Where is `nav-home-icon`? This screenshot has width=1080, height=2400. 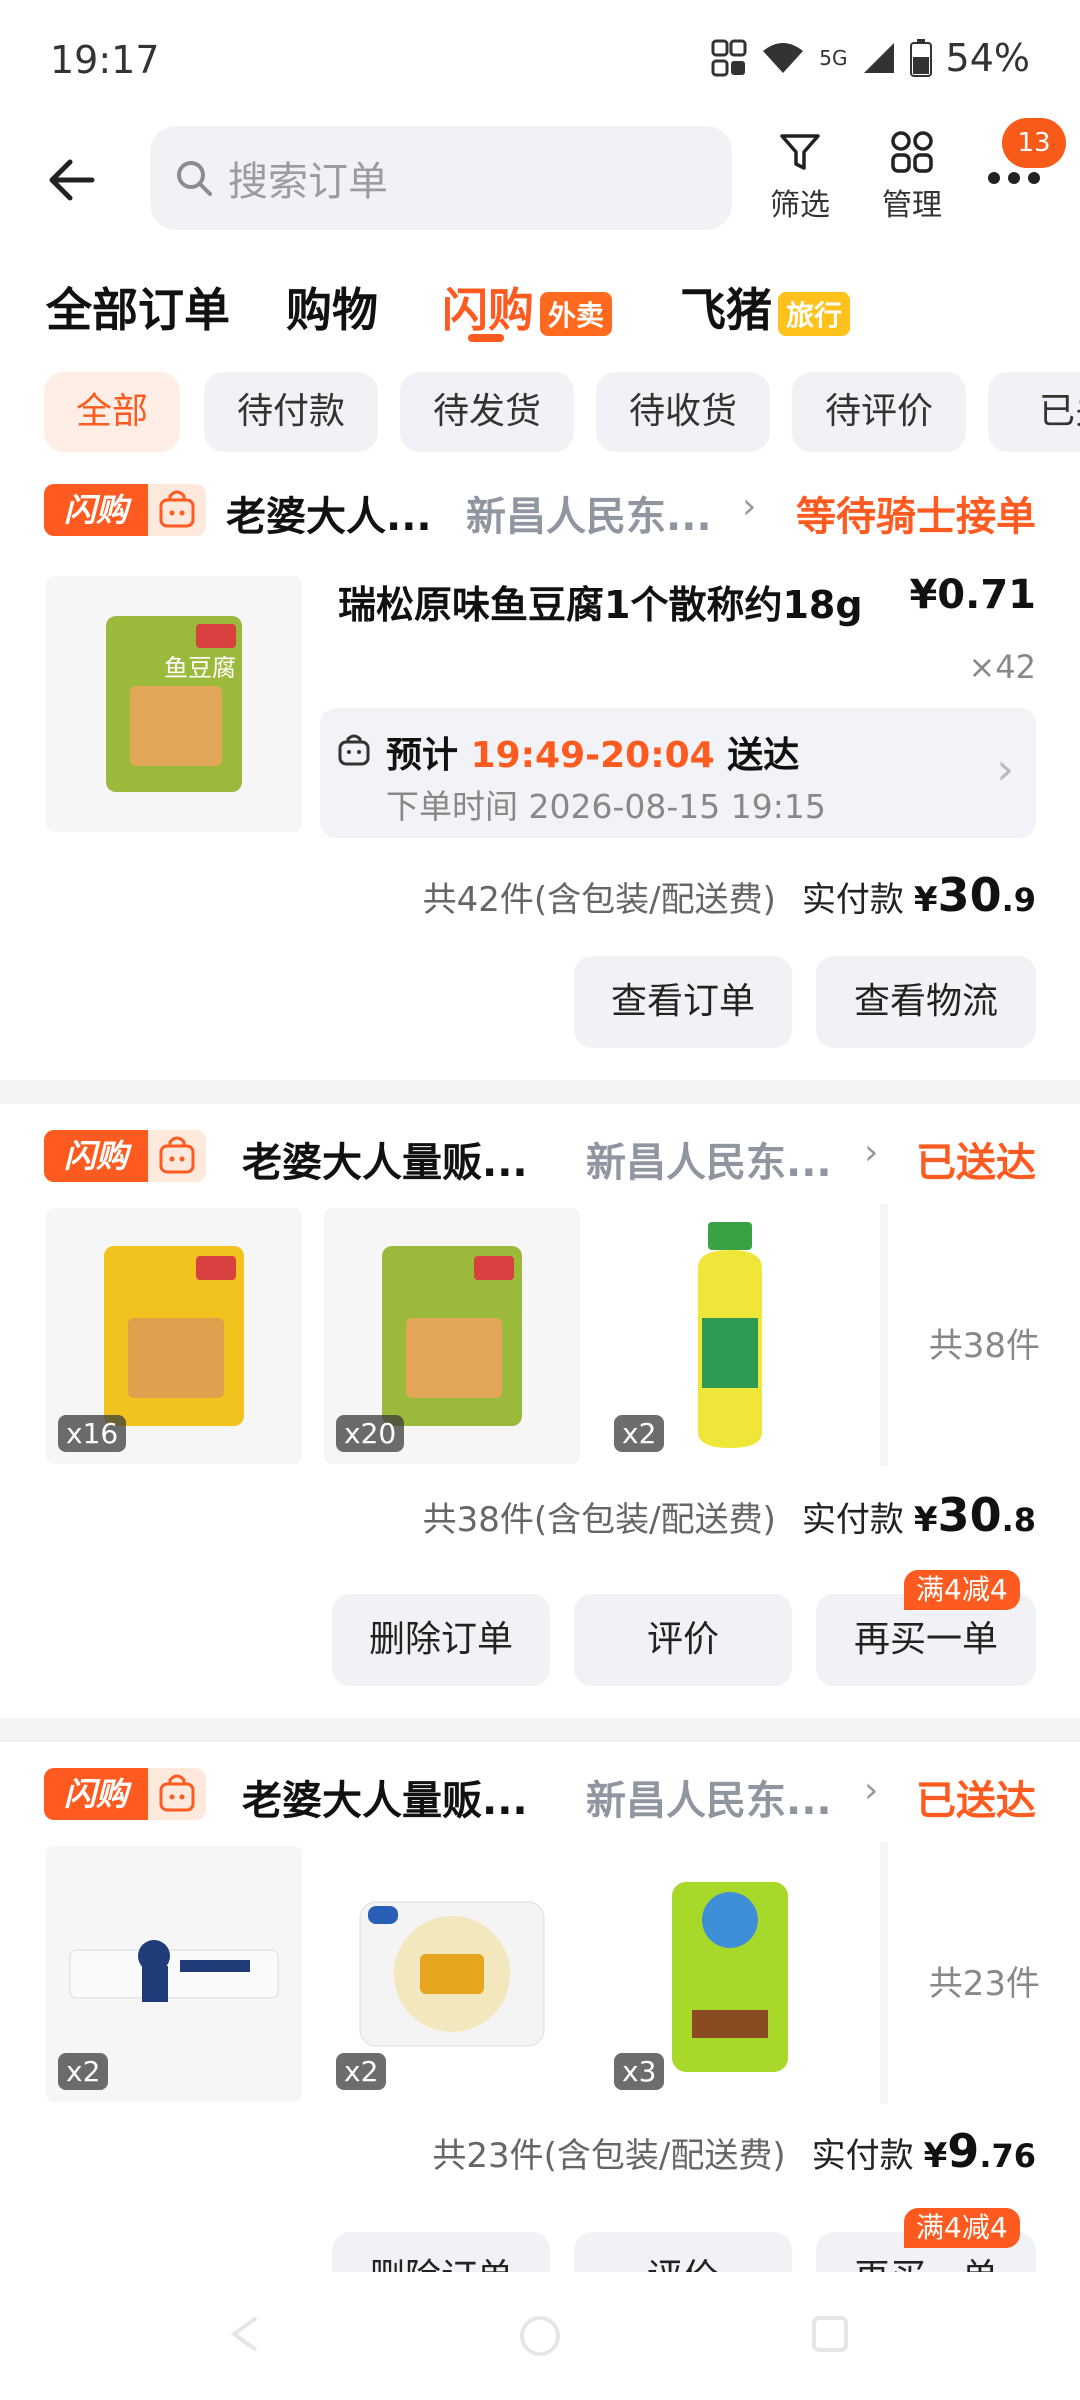 nav-home-icon is located at coordinates (540, 2336).